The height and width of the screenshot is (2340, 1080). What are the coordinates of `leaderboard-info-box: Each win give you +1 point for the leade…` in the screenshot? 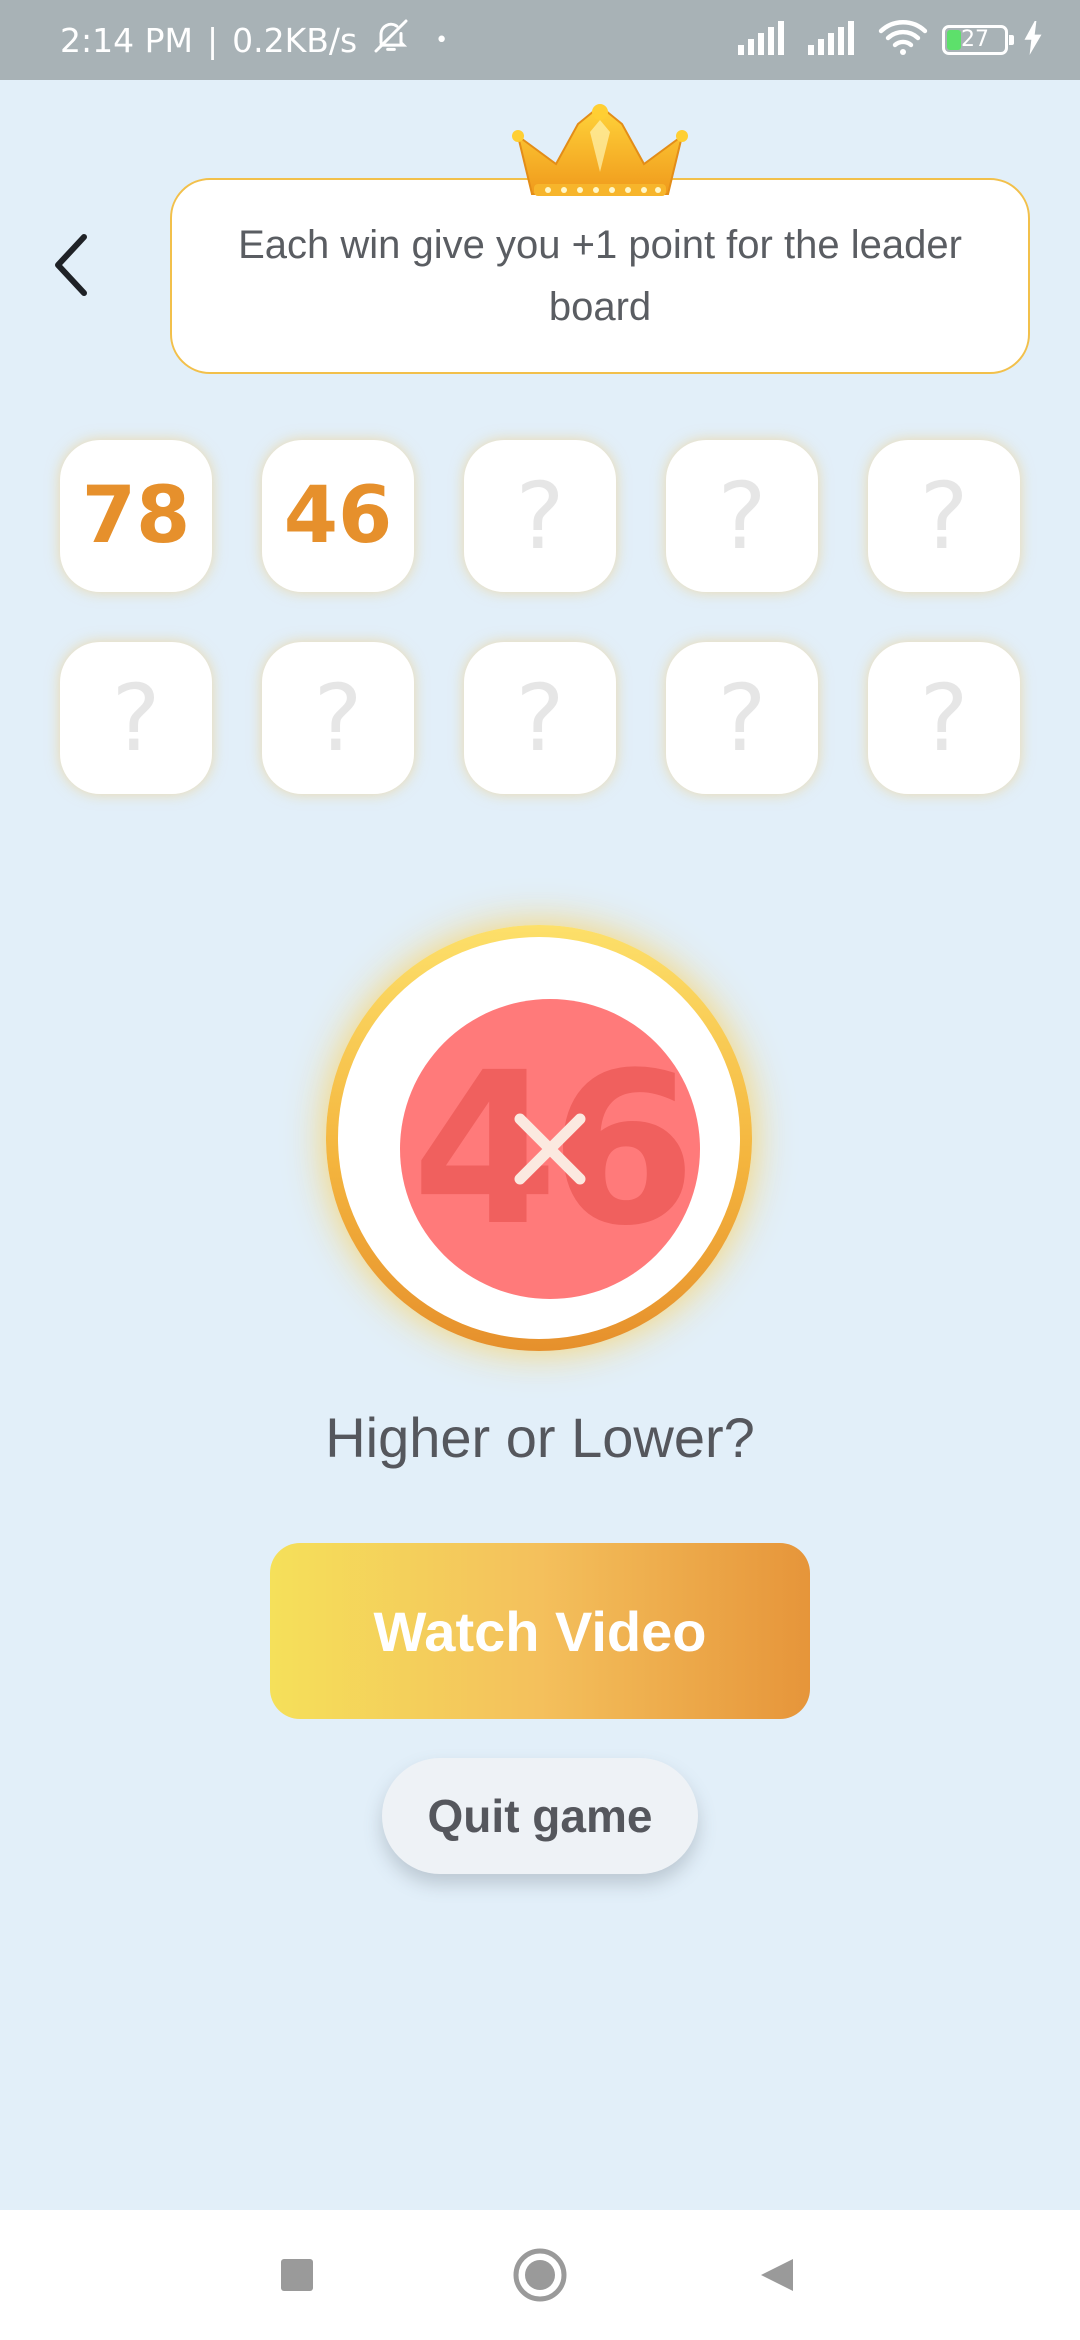 It's located at (600, 276).